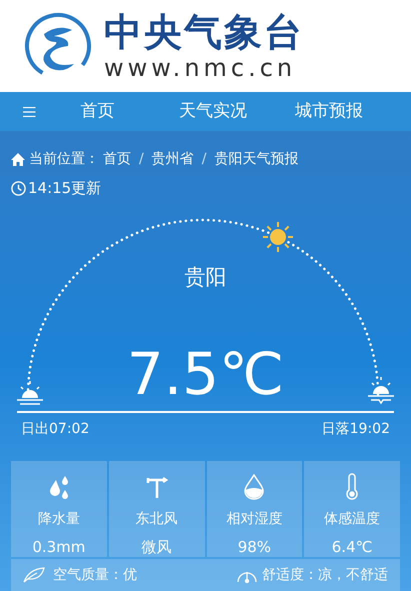 The height and width of the screenshot is (591, 411). What do you see at coordinates (352, 487) in the screenshot?
I see `thermometer-icon` at bounding box center [352, 487].